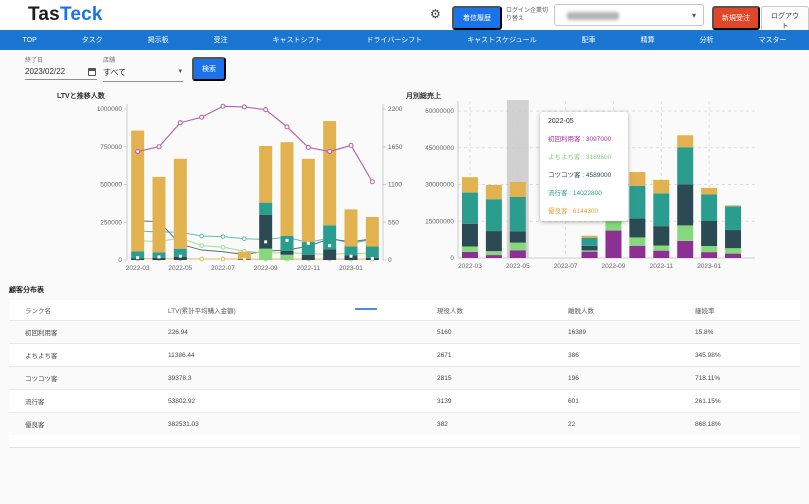  Describe the element at coordinates (35, 402) in the screenshot. I see `table-cell: 流行客` at that location.